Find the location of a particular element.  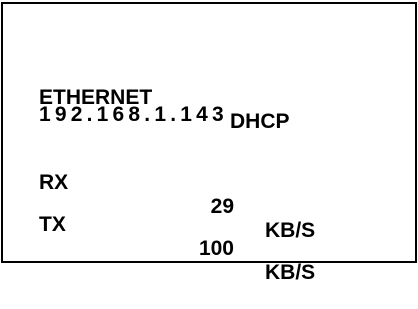

tx-unit: KB/S is located at coordinates (290, 272).